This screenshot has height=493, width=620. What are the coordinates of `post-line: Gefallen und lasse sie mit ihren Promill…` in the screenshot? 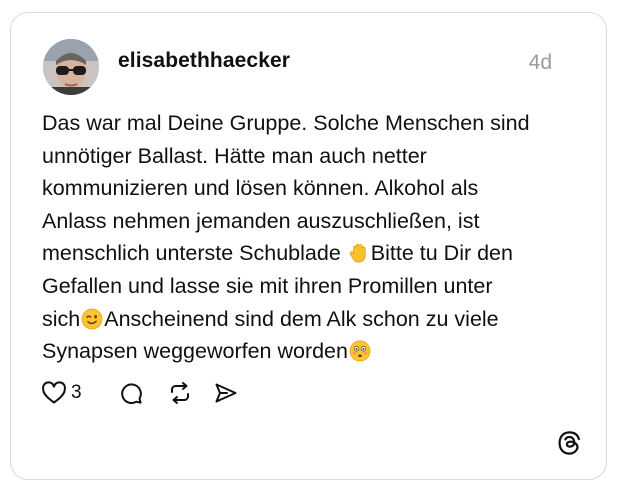 It's located at (267, 285).